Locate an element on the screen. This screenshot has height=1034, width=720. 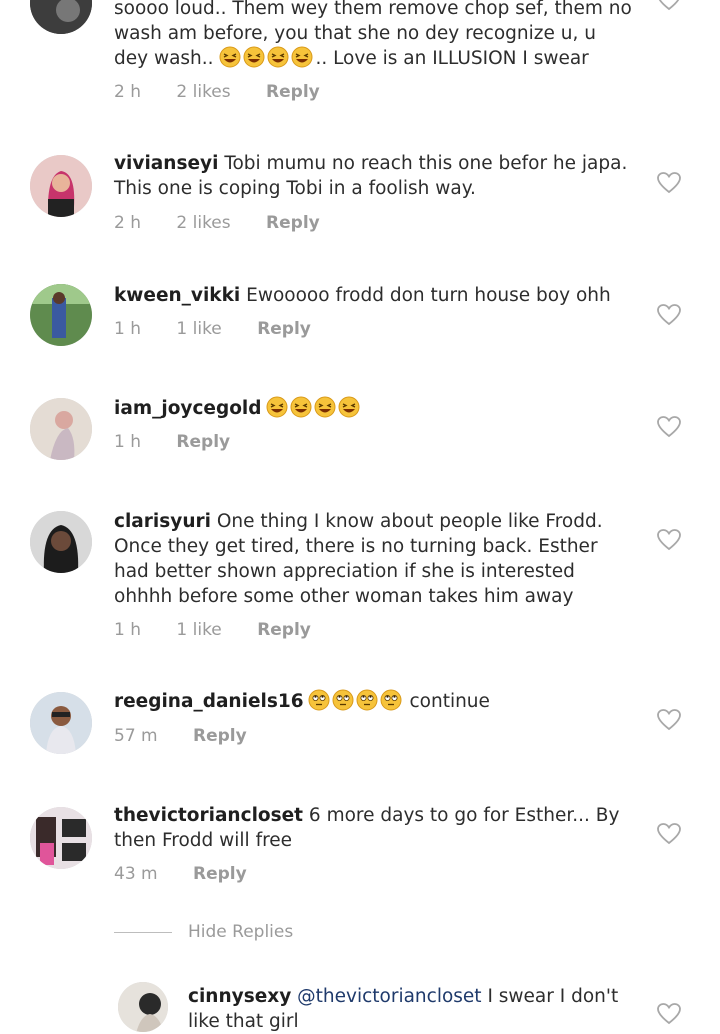
comment-meta: 57 m Reply is located at coordinates (195, 736).